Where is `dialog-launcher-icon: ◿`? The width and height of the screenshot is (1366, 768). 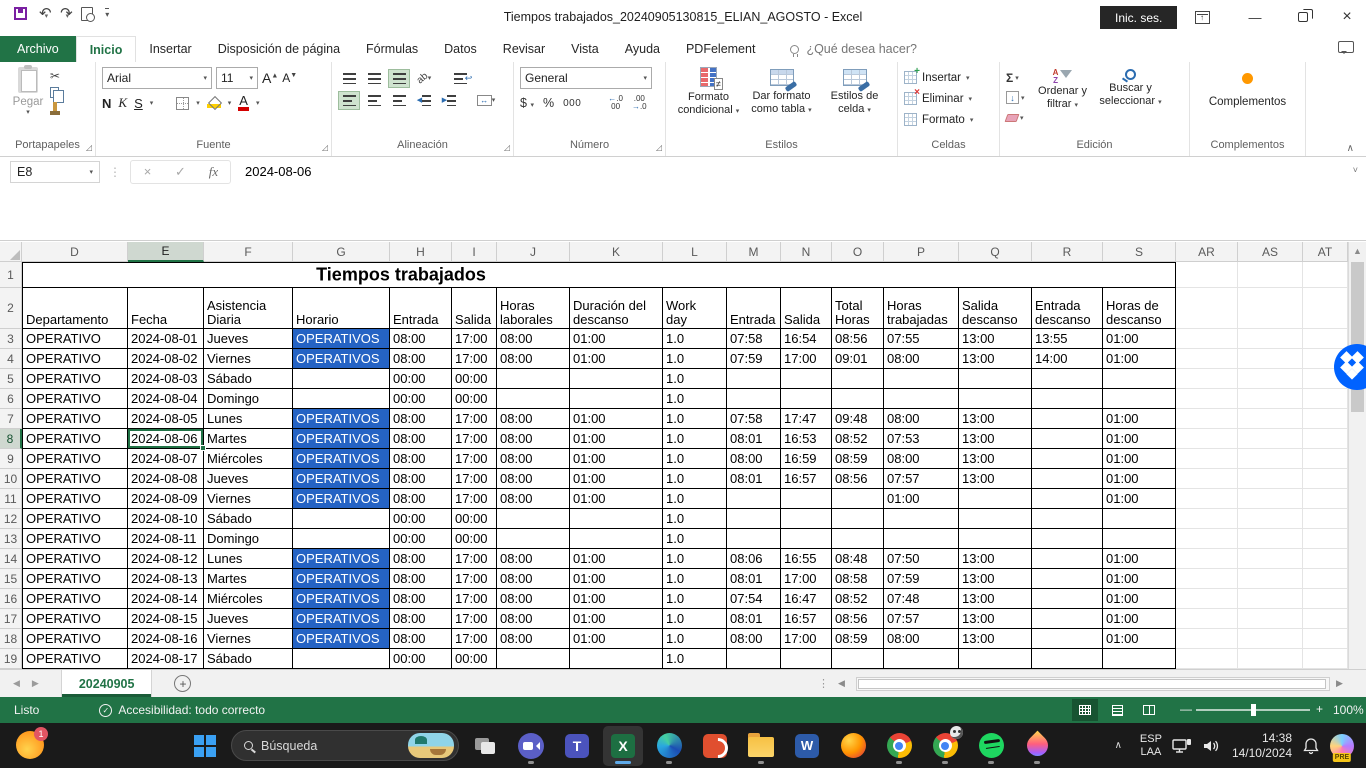 dialog-launcher-icon: ◿ is located at coordinates (89, 147).